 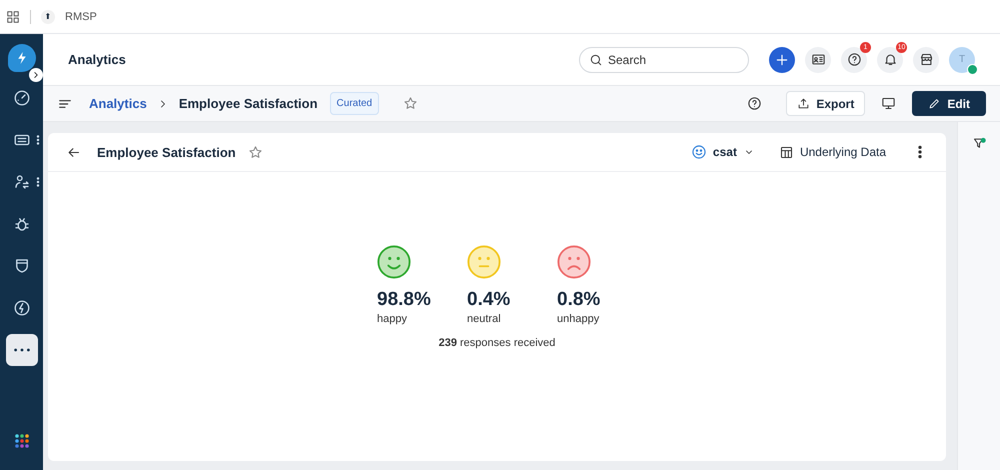 I want to click on percentage-value: 0.4%, so click(x=488, y=299).